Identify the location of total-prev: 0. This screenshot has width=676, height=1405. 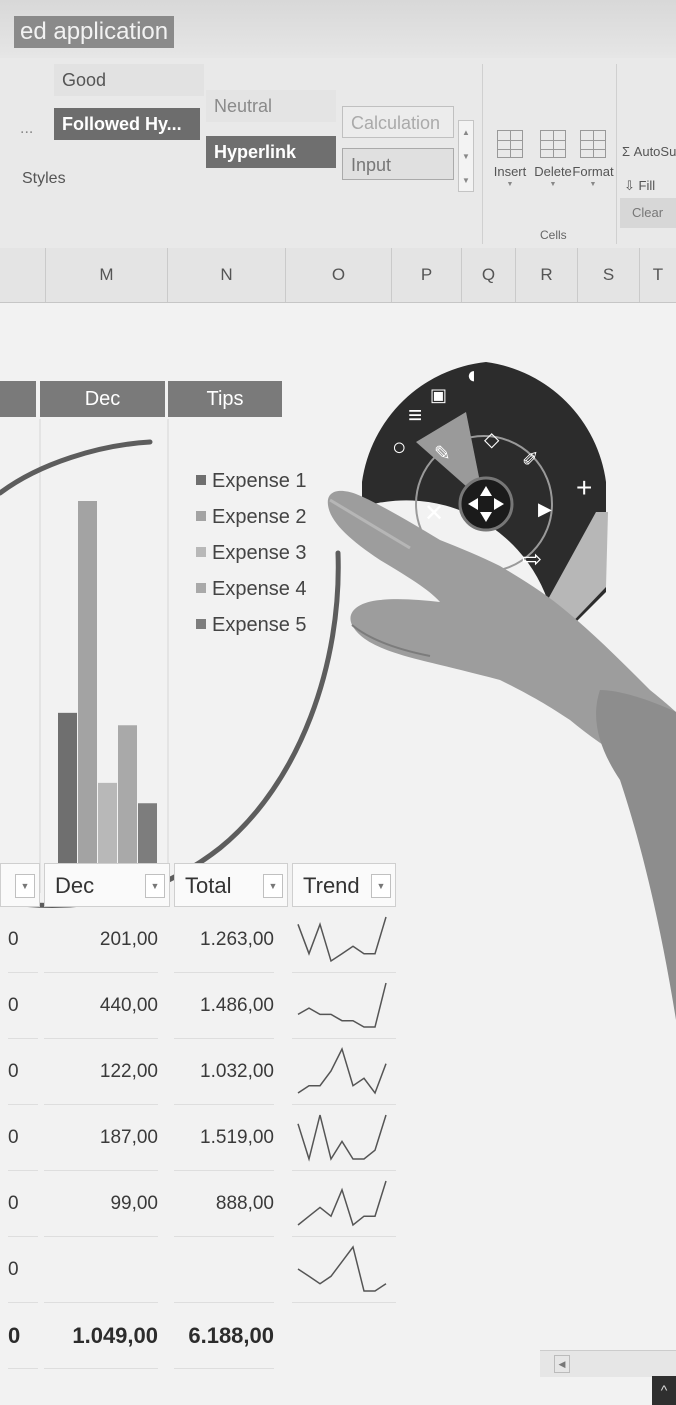
(23, 1336).